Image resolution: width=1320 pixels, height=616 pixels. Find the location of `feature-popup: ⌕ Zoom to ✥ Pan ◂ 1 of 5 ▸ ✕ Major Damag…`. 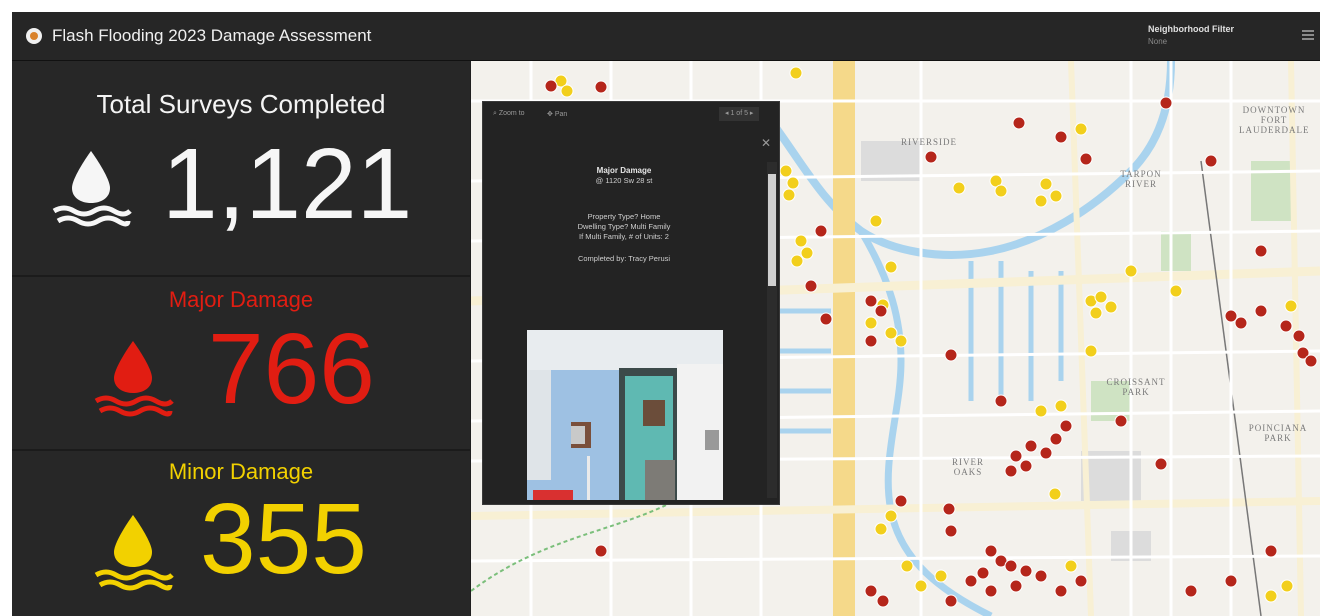

feature-popup: ⌕ Zoom to ✥ Pan ◂ 1 of 5 ▸ ✕ Major Damag… is located at coordinates (631, 303).